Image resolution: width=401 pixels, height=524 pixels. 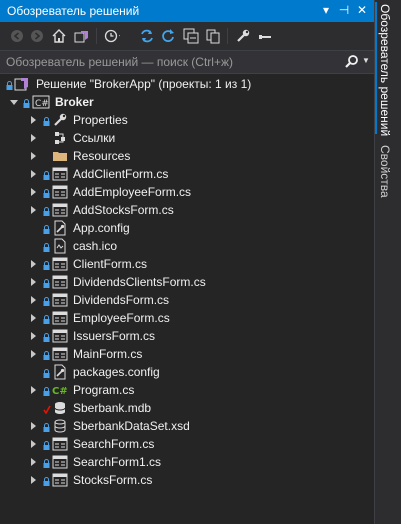 I want to click on solution-icon, so click(x=22, y=84).